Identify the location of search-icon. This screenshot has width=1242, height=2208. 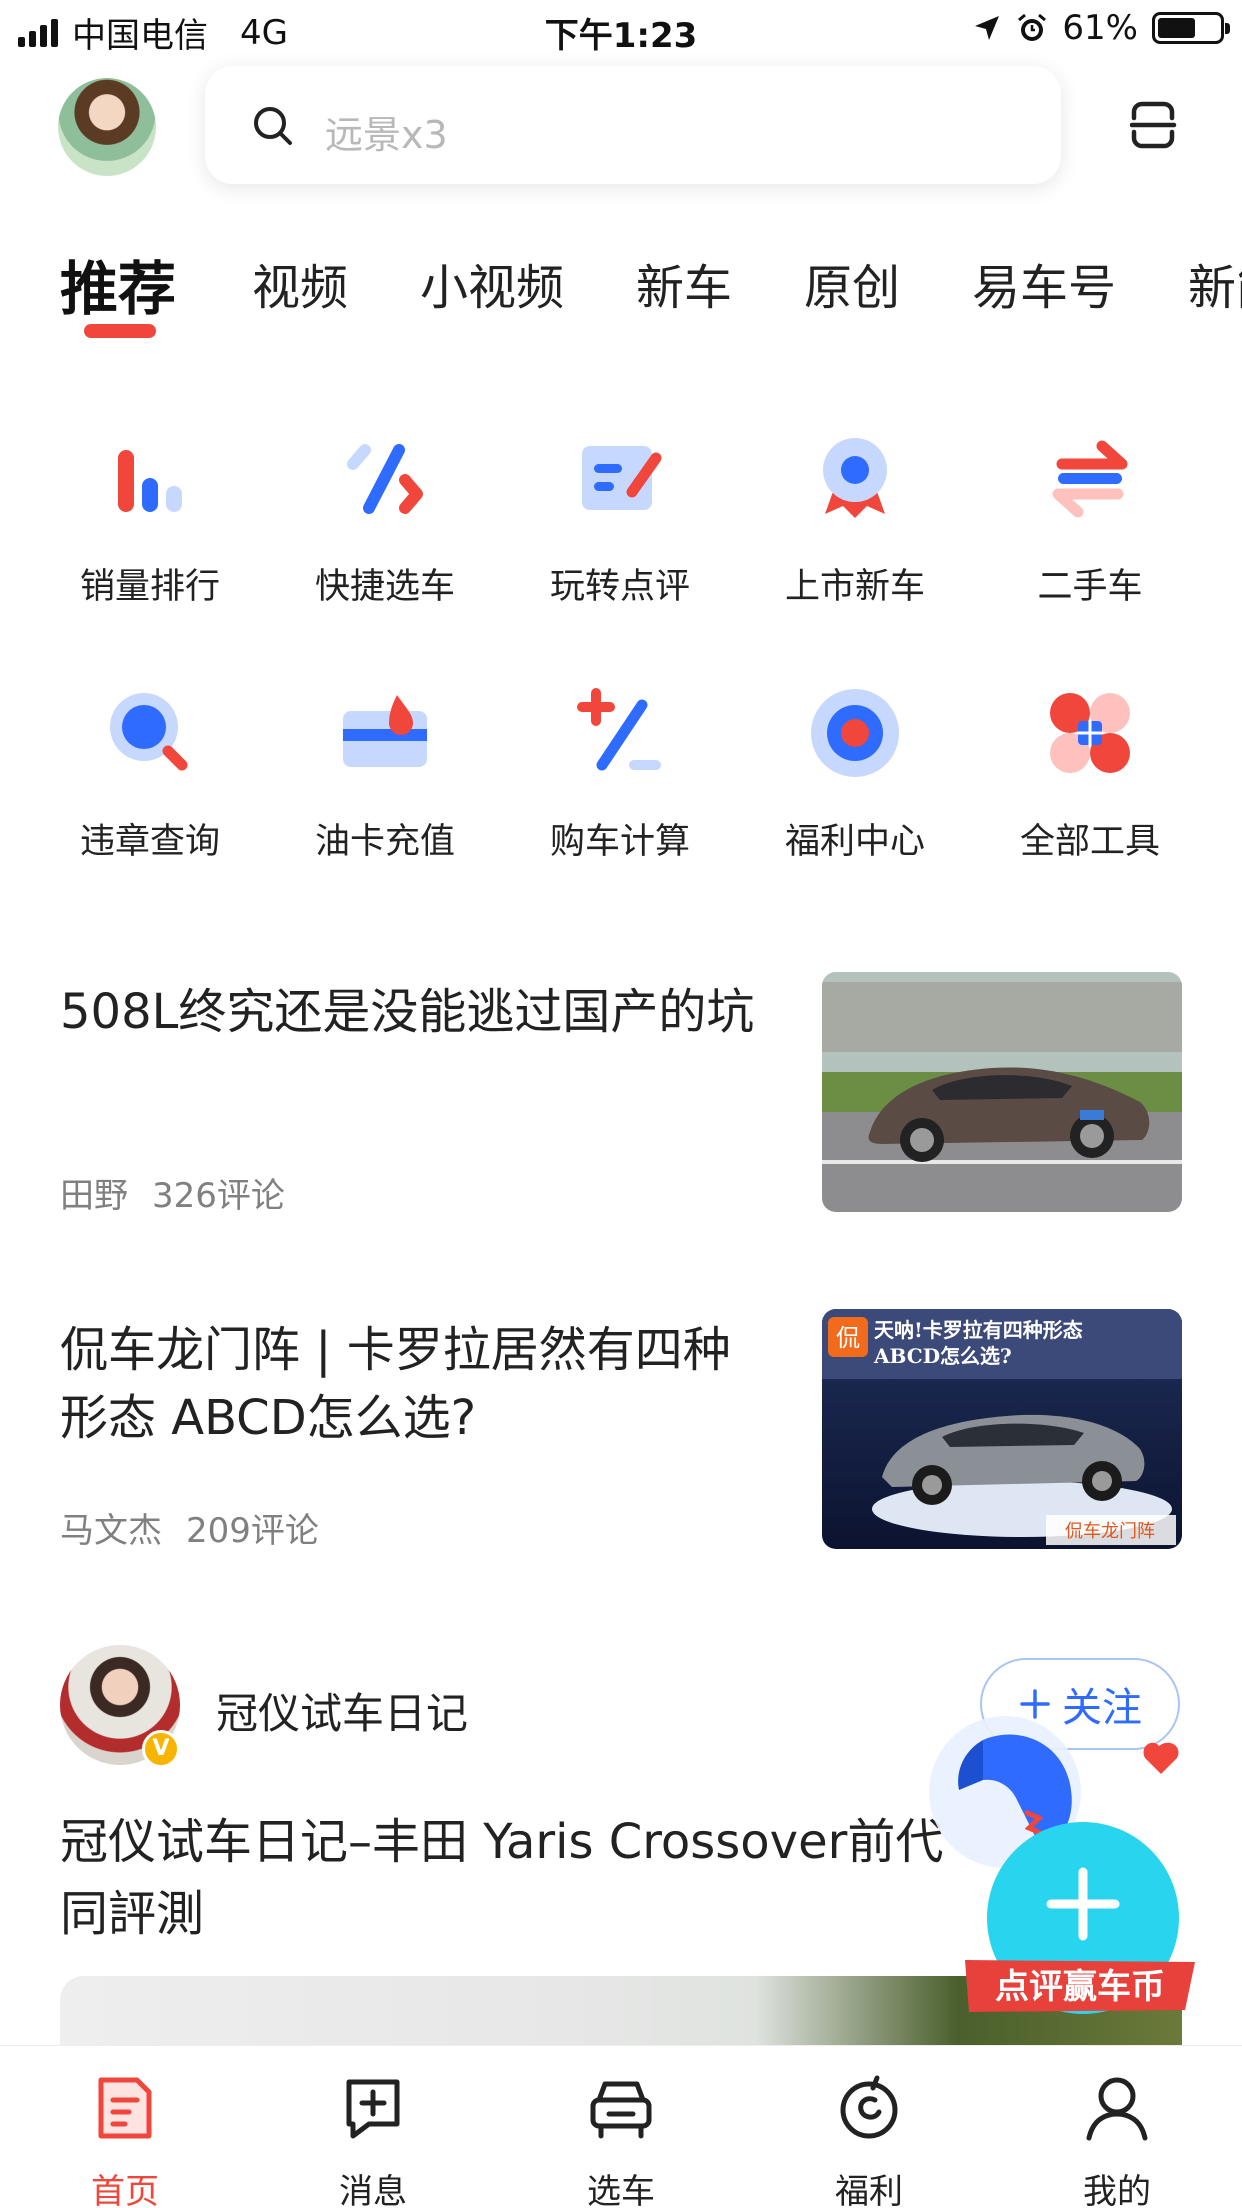
(273, 126).